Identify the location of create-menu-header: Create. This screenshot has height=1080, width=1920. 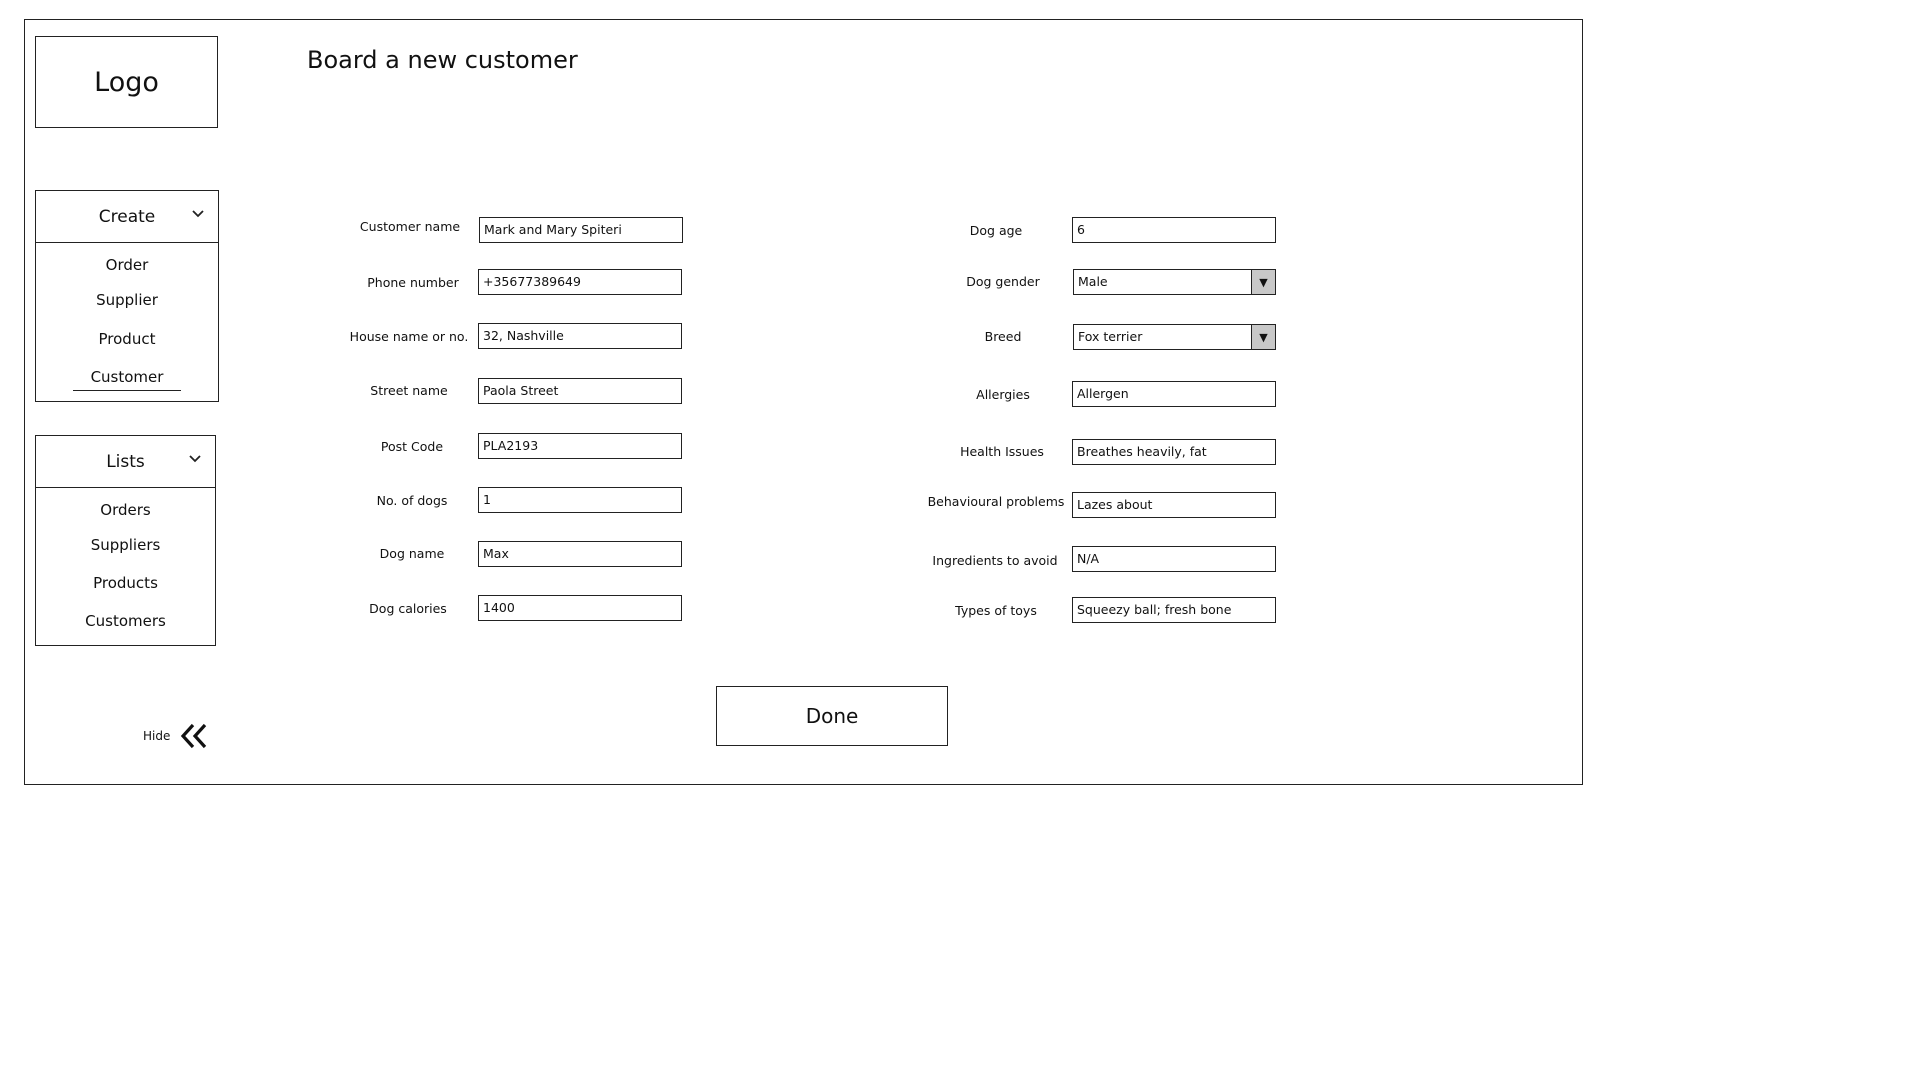
(127, 217).